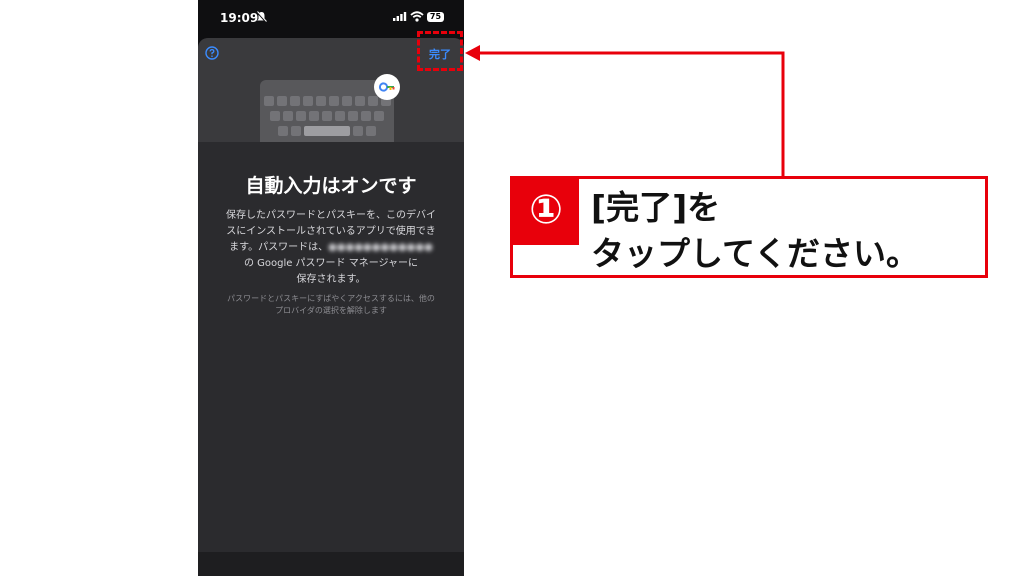  I want to click on description-line: 保存されます。, so click(331, 279).